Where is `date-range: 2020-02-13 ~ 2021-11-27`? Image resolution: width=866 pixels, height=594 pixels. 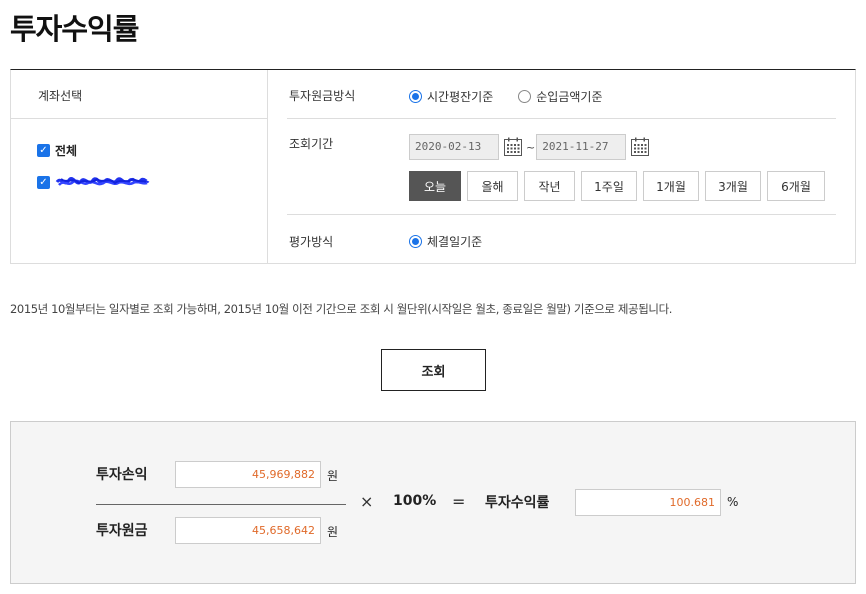
date-range: 2020-02-13 ~ 2021-11-27 is located at coordinates (531, 147).